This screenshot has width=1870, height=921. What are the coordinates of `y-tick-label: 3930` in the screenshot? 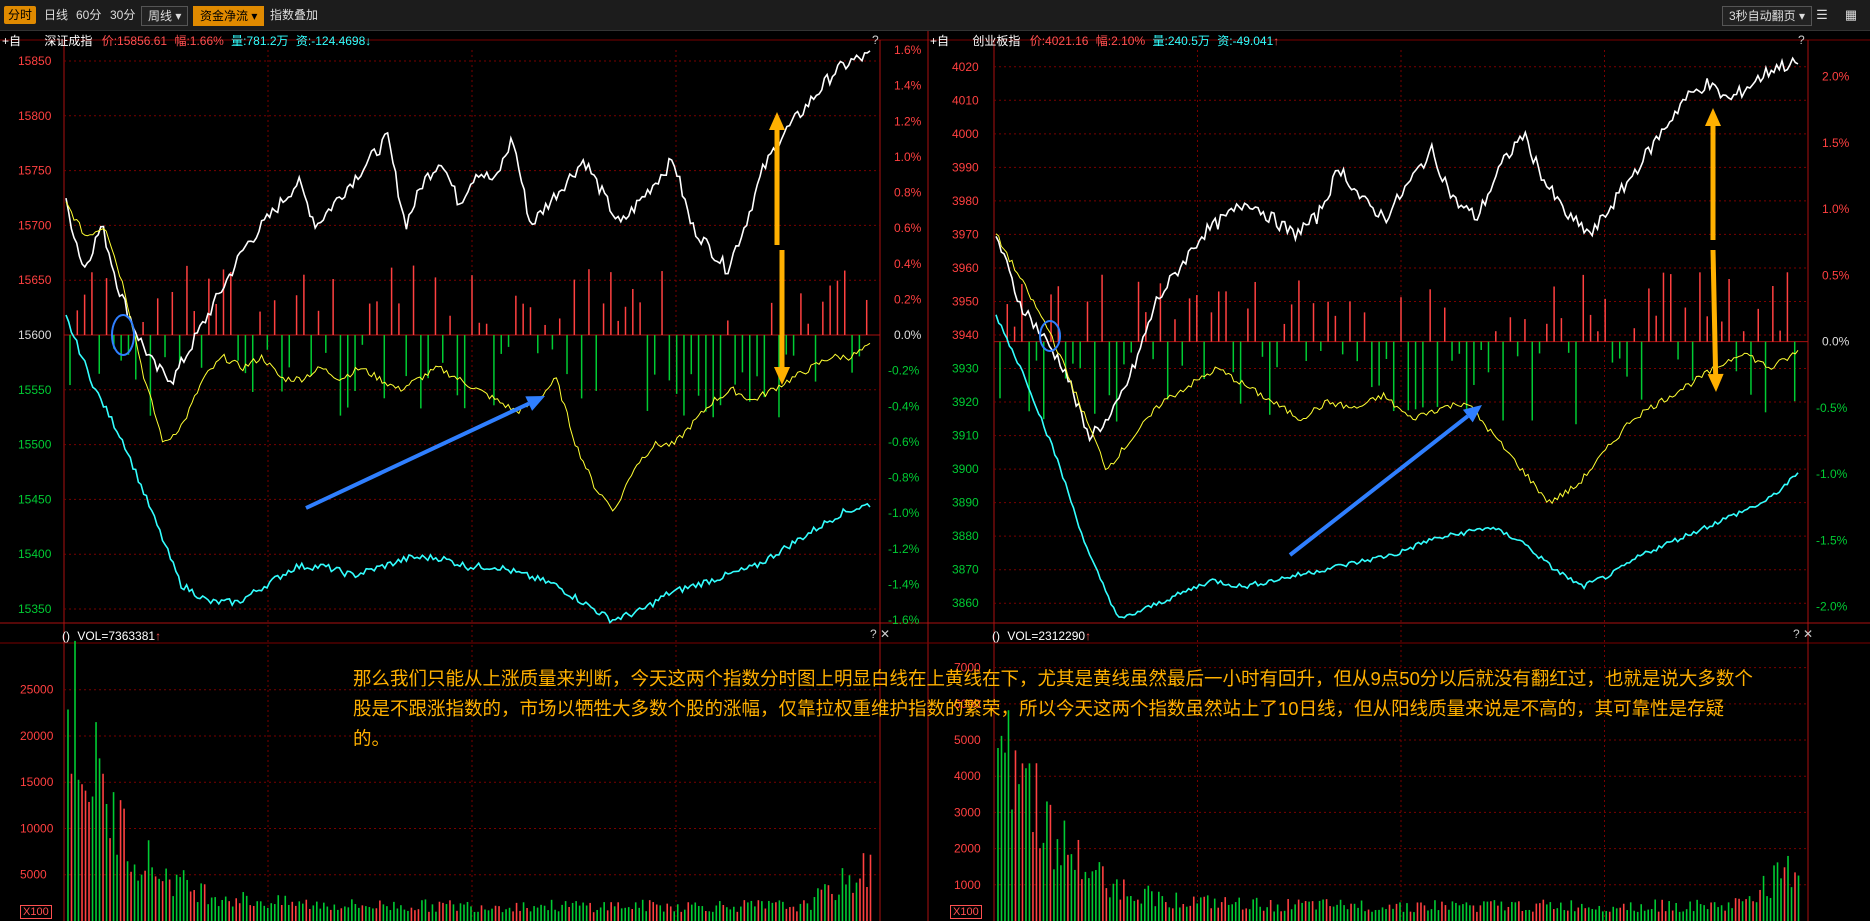 It's located at (965, 369).